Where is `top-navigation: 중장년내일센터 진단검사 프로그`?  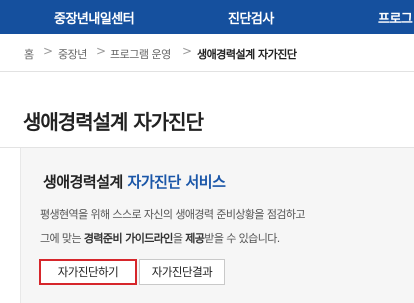
top-navigation: 중장년내일센터 진단검사 프로그 is located at coordinates (207, 17).